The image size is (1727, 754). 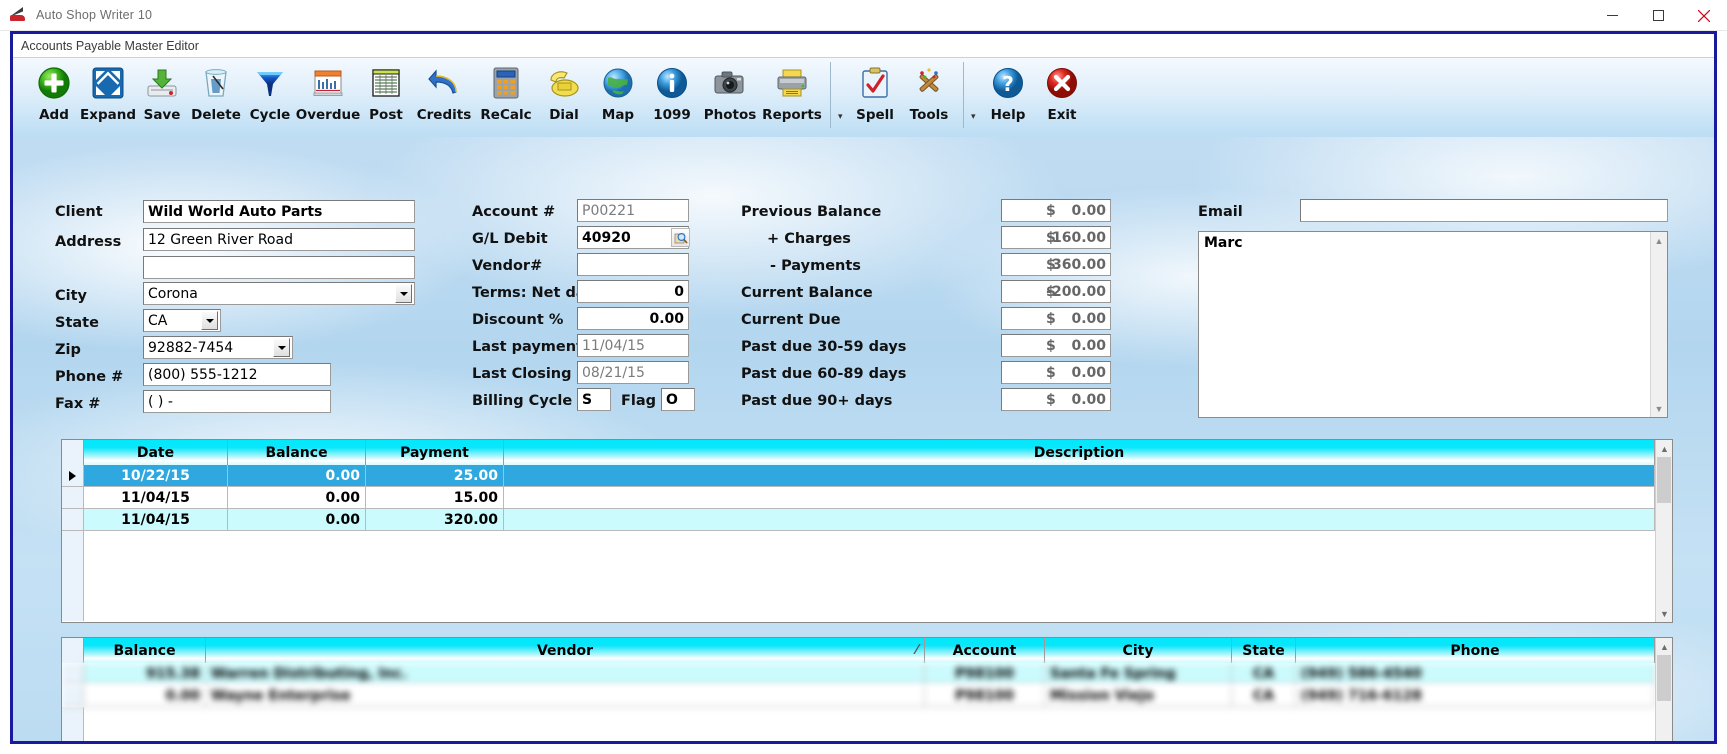 What do you see at coordinates (435, 520) in the screenshot?
I see `cell-payment: 320.00` at bounding box center [435, 520].